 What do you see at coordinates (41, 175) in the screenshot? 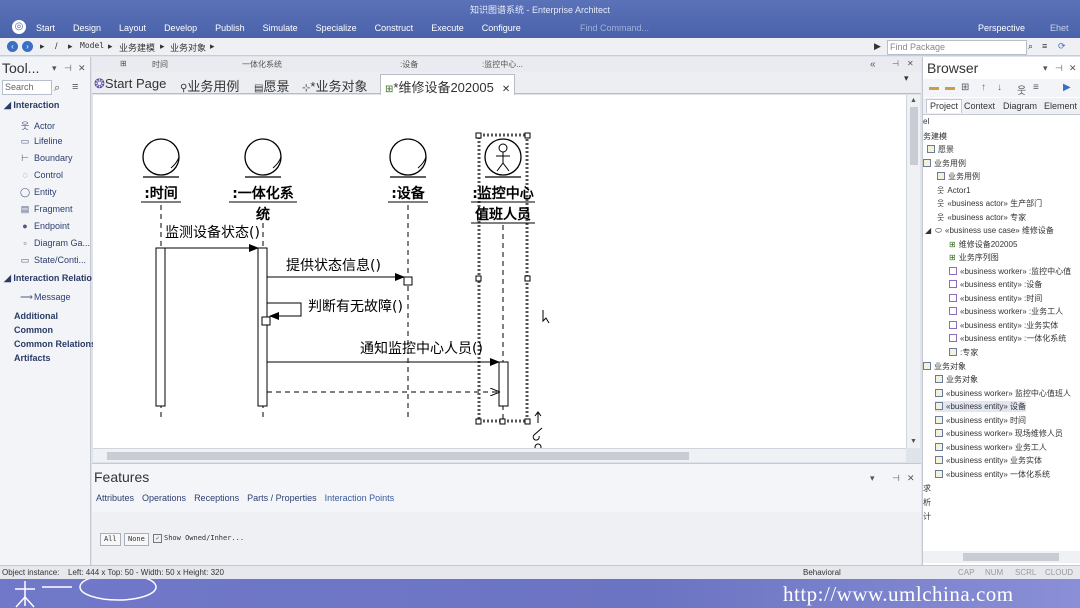
I see `tool-control: ◌ Control` at bounding box center [41, 175].